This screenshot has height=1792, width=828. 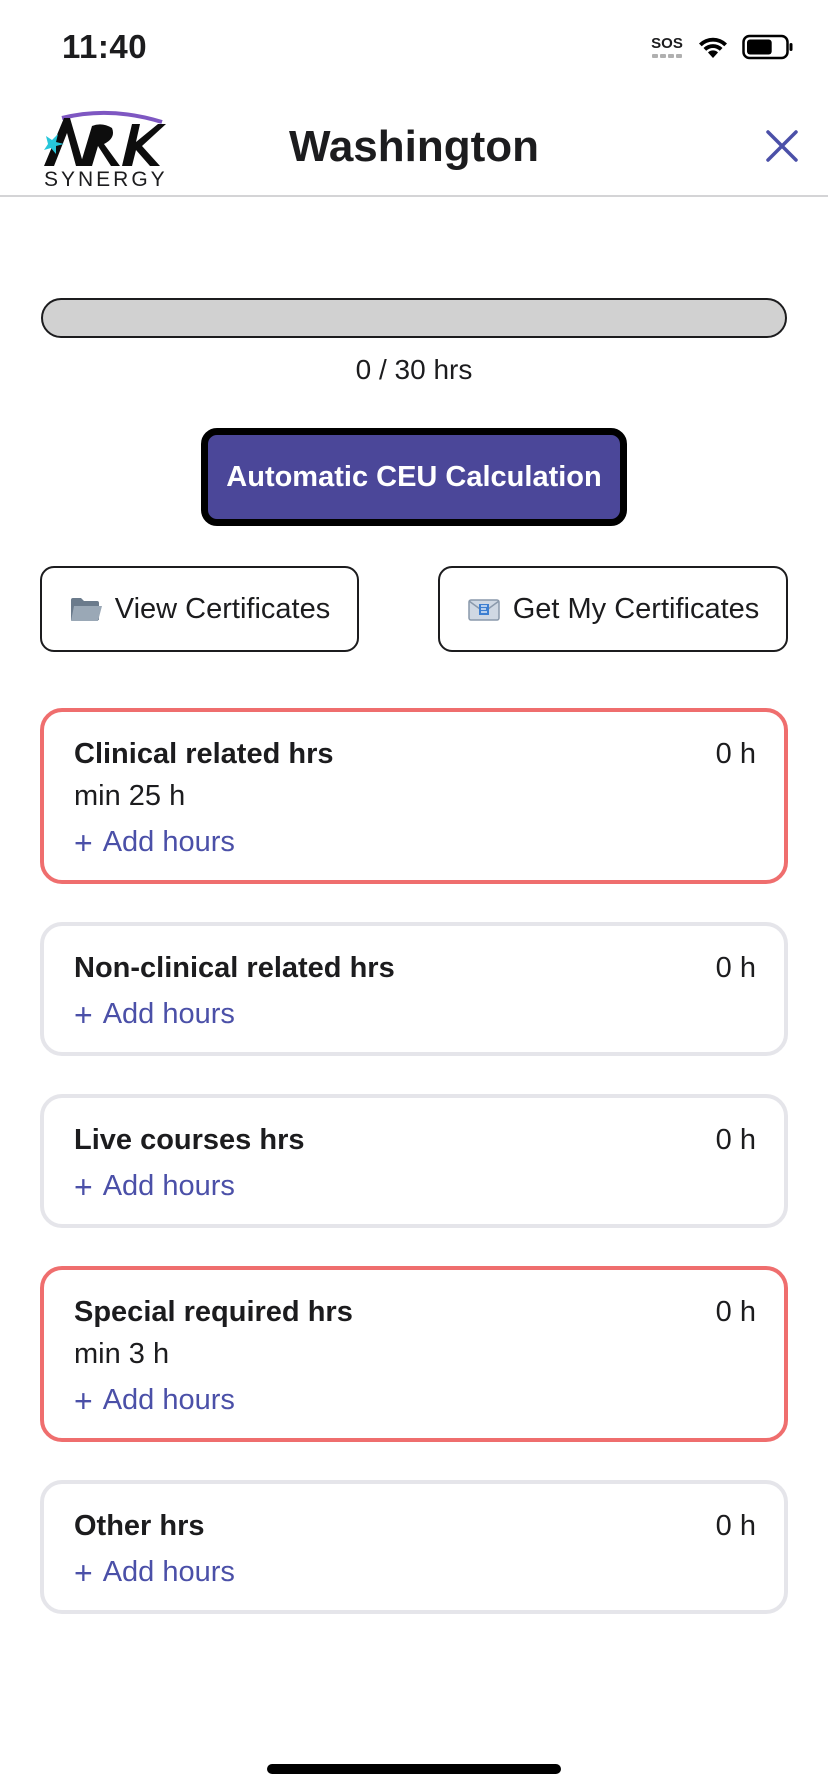 What do you see at coordinates (414, 1547) in the screenshot?
I see `category-card-other: Other hrs 0 h + Add hours` at bounding box center [414, 1547].